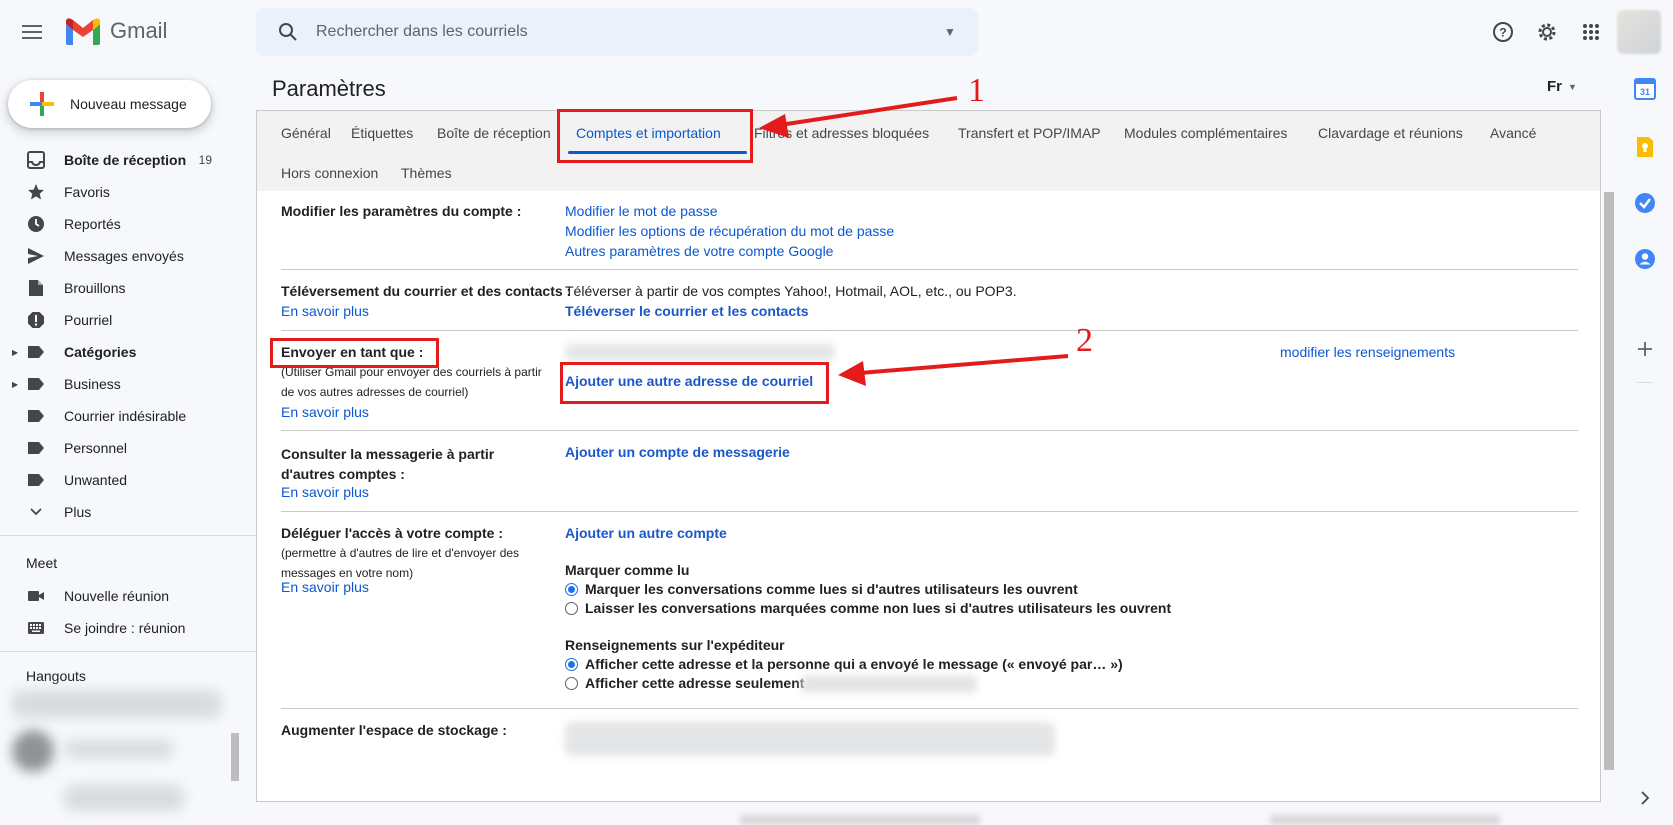 The width and height of the screenshot is (1673, 825). I want to click on nav-label: Se joindre : réunion, so click(125, 628).